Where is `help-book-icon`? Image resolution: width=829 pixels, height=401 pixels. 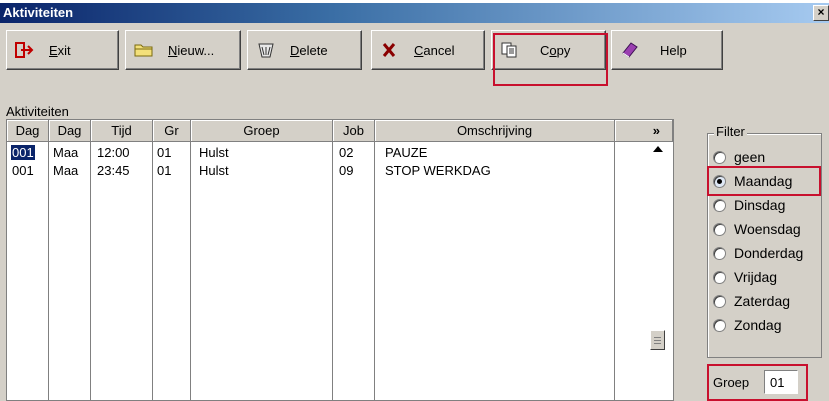 help-book-icon is located at coordinates (630, 50).